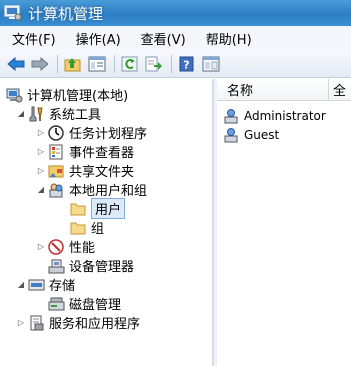  I want to click on list-item: Administrator, so click(274, 116).